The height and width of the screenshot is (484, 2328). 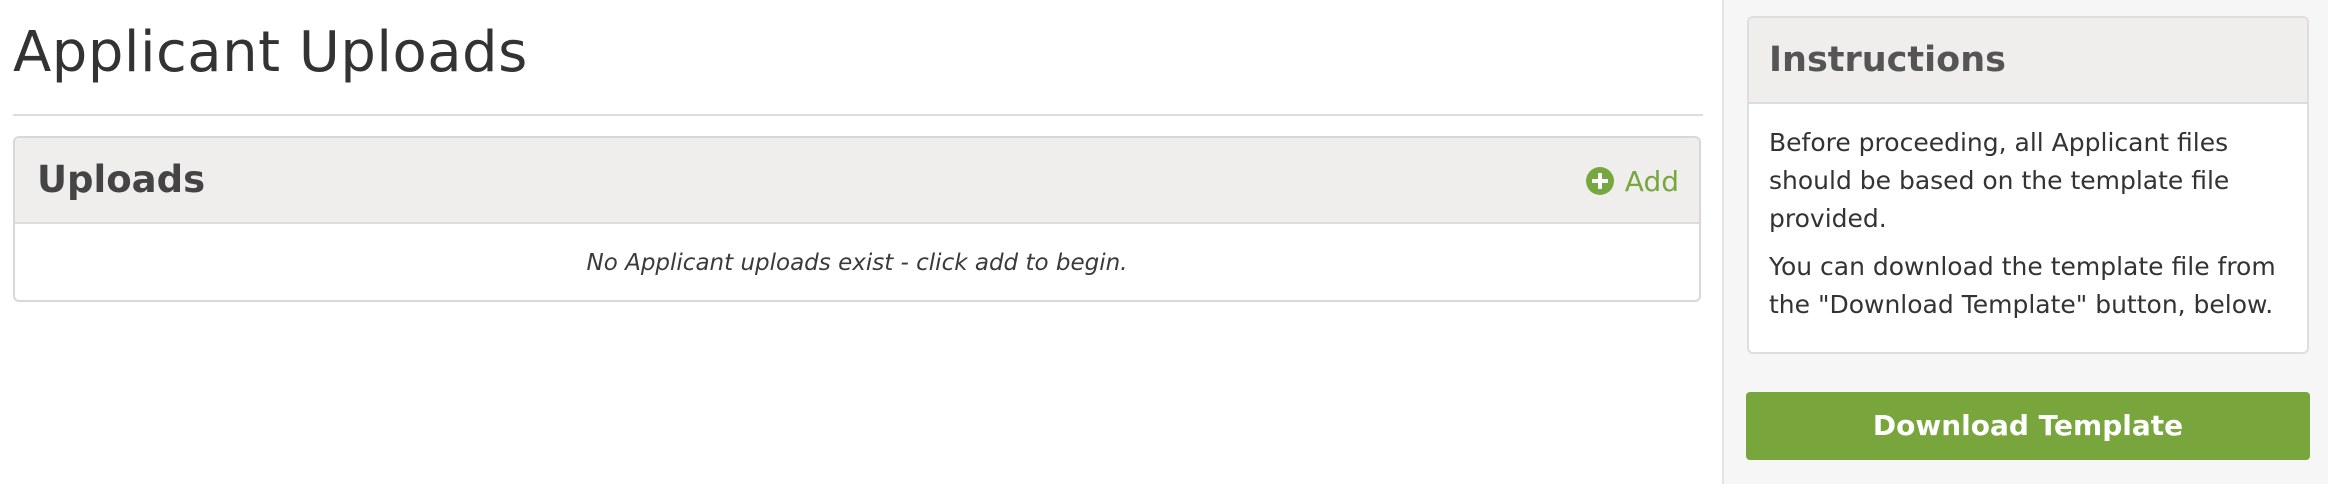 I want to click on plus-circle-icon, so click(x=1599, y=181).